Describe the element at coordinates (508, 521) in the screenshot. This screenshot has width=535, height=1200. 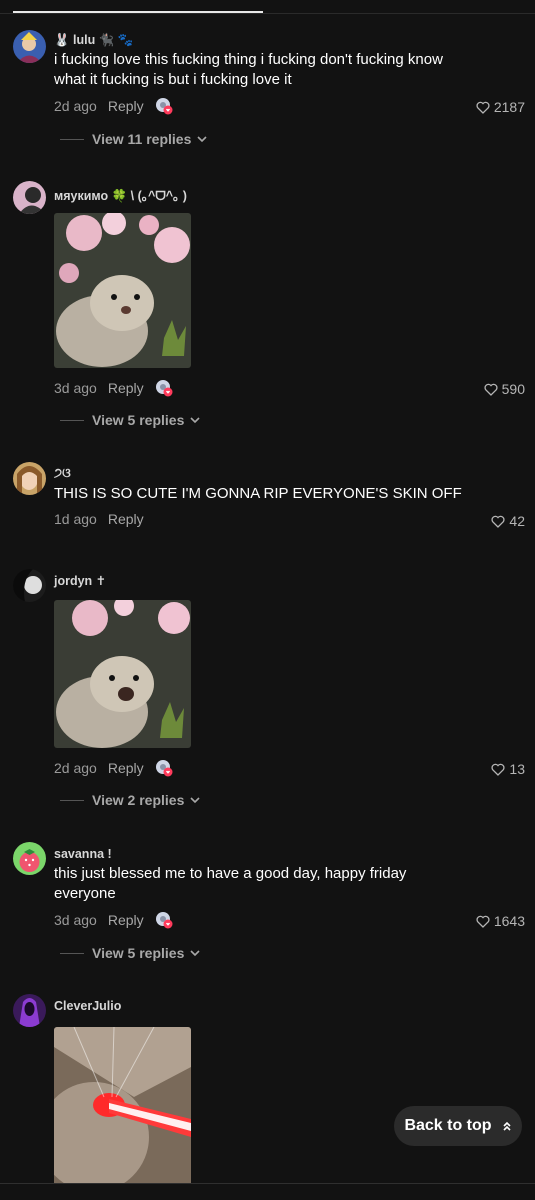
I see `like-button: 42` at that location.